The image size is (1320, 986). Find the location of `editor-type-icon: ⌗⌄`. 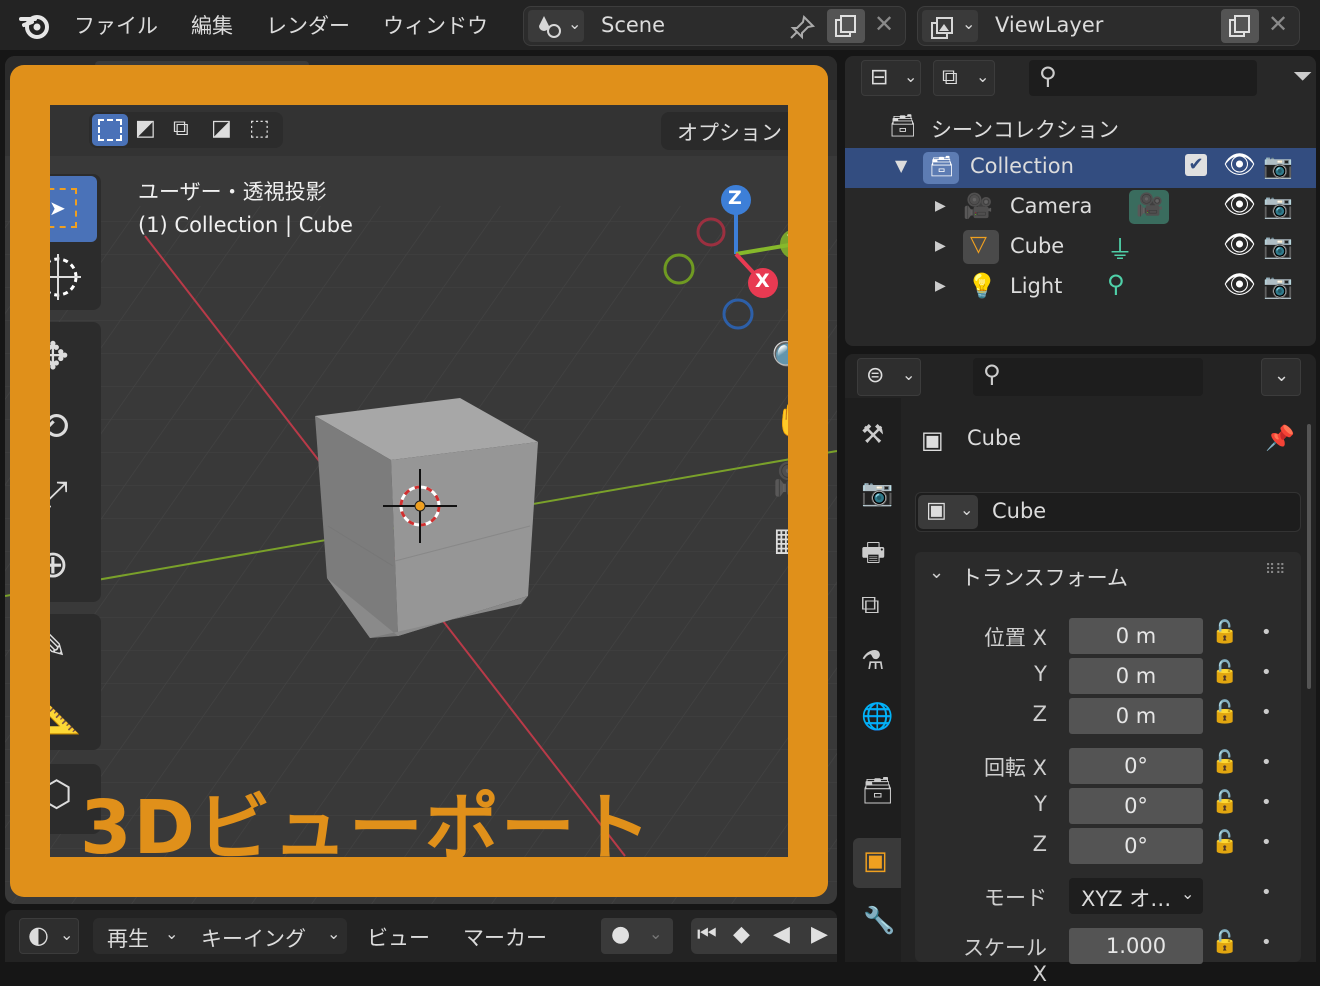

editor-type-icon: ⌗⌄ is located at coordinates (42, 76).